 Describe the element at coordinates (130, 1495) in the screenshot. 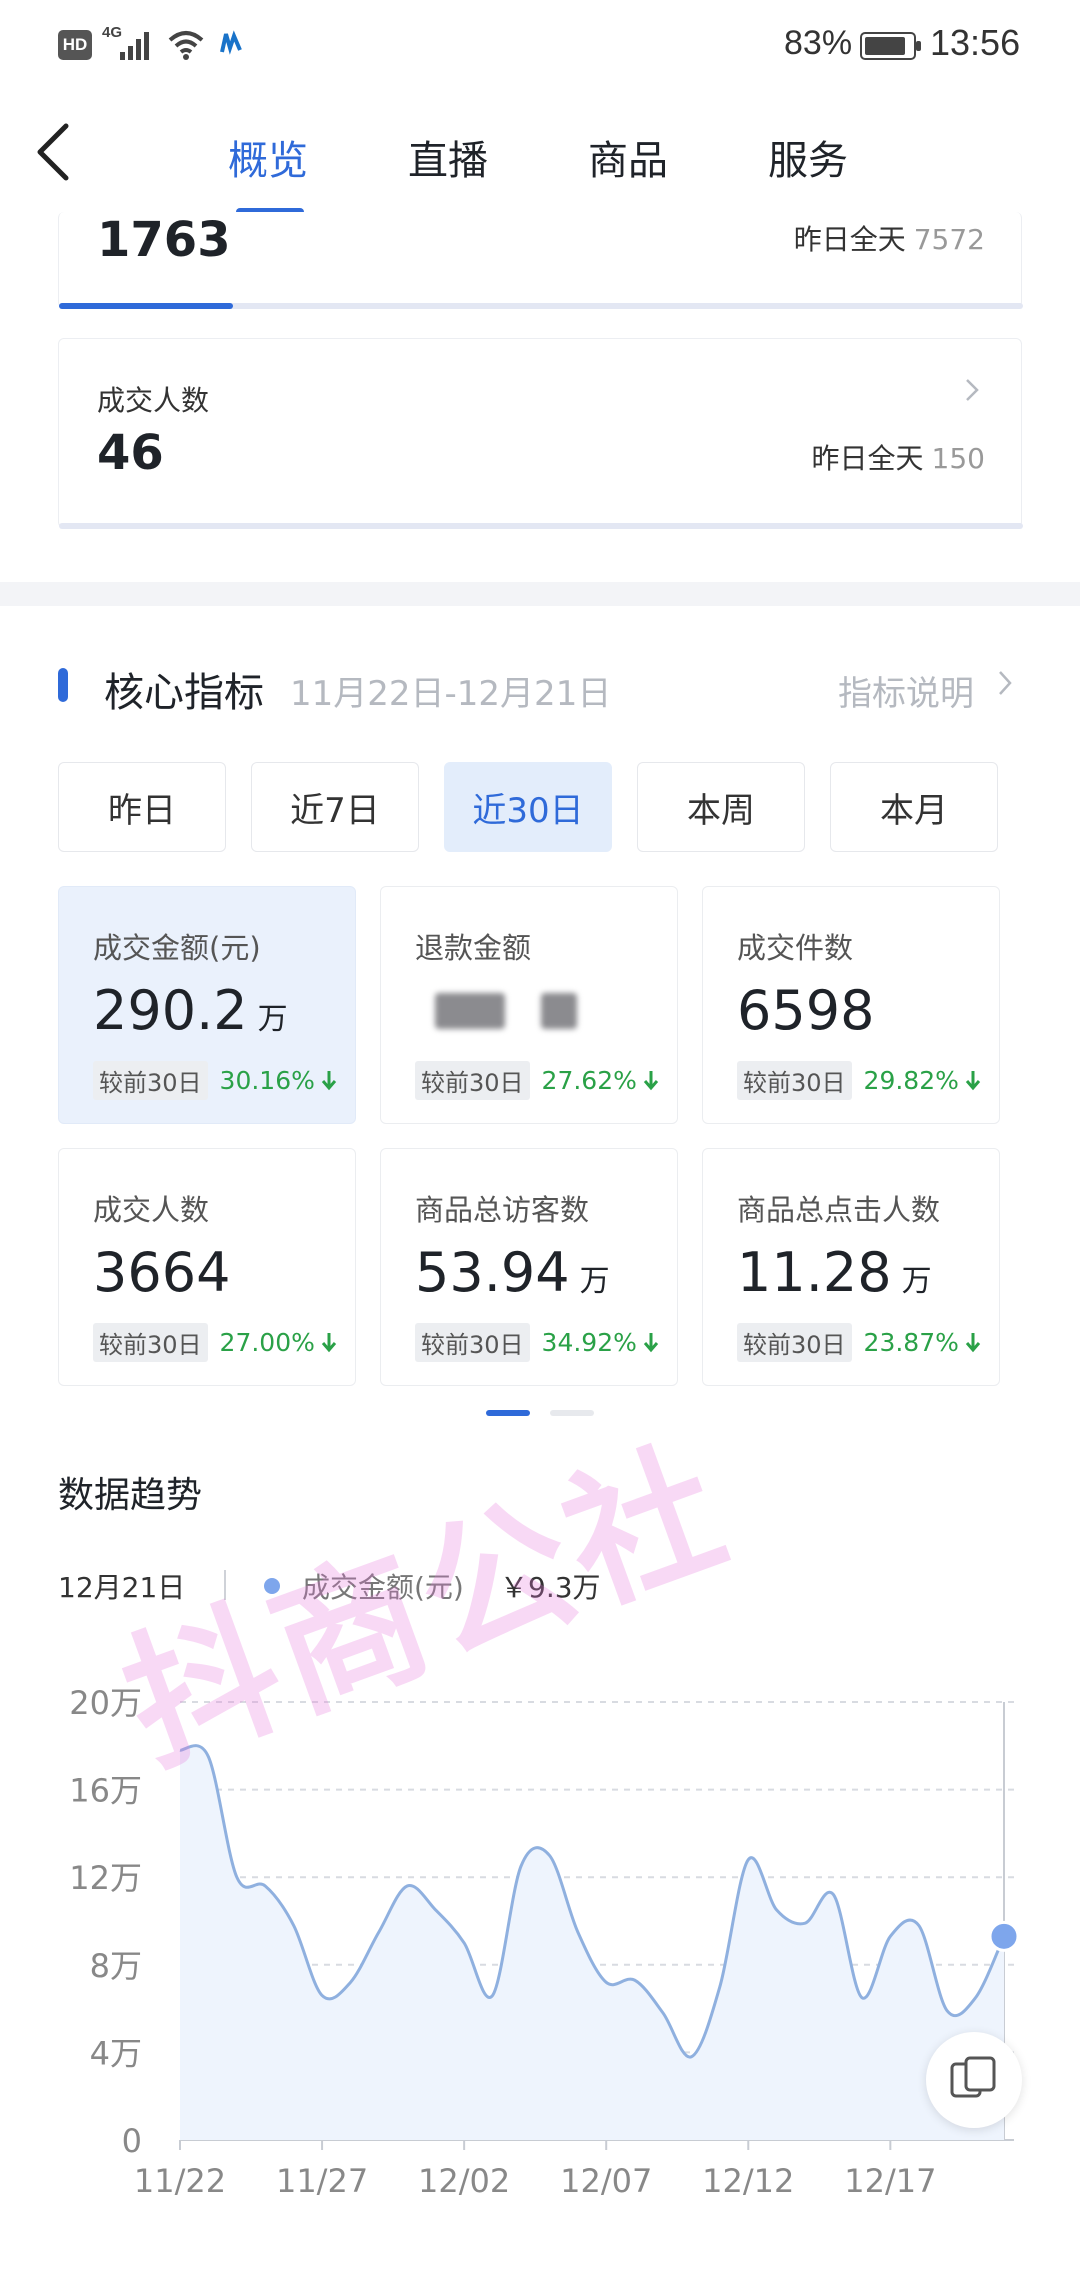

I see `trend-title: 数据趋势` at that location.